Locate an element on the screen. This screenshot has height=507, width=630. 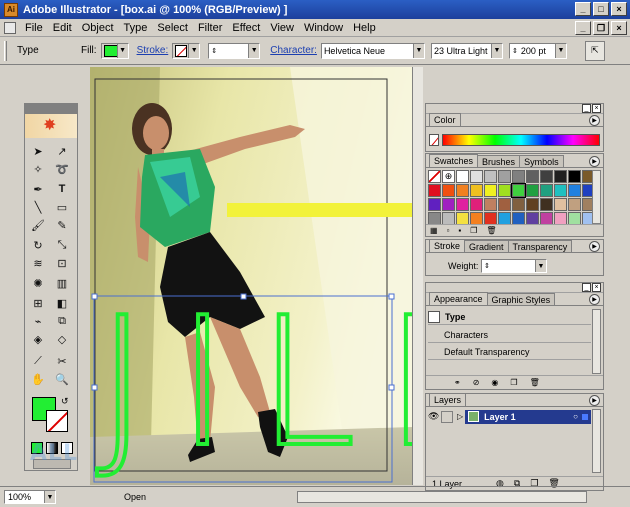
appearance-panel-menu-icon: ▶ is located at coordinates (594, 299).